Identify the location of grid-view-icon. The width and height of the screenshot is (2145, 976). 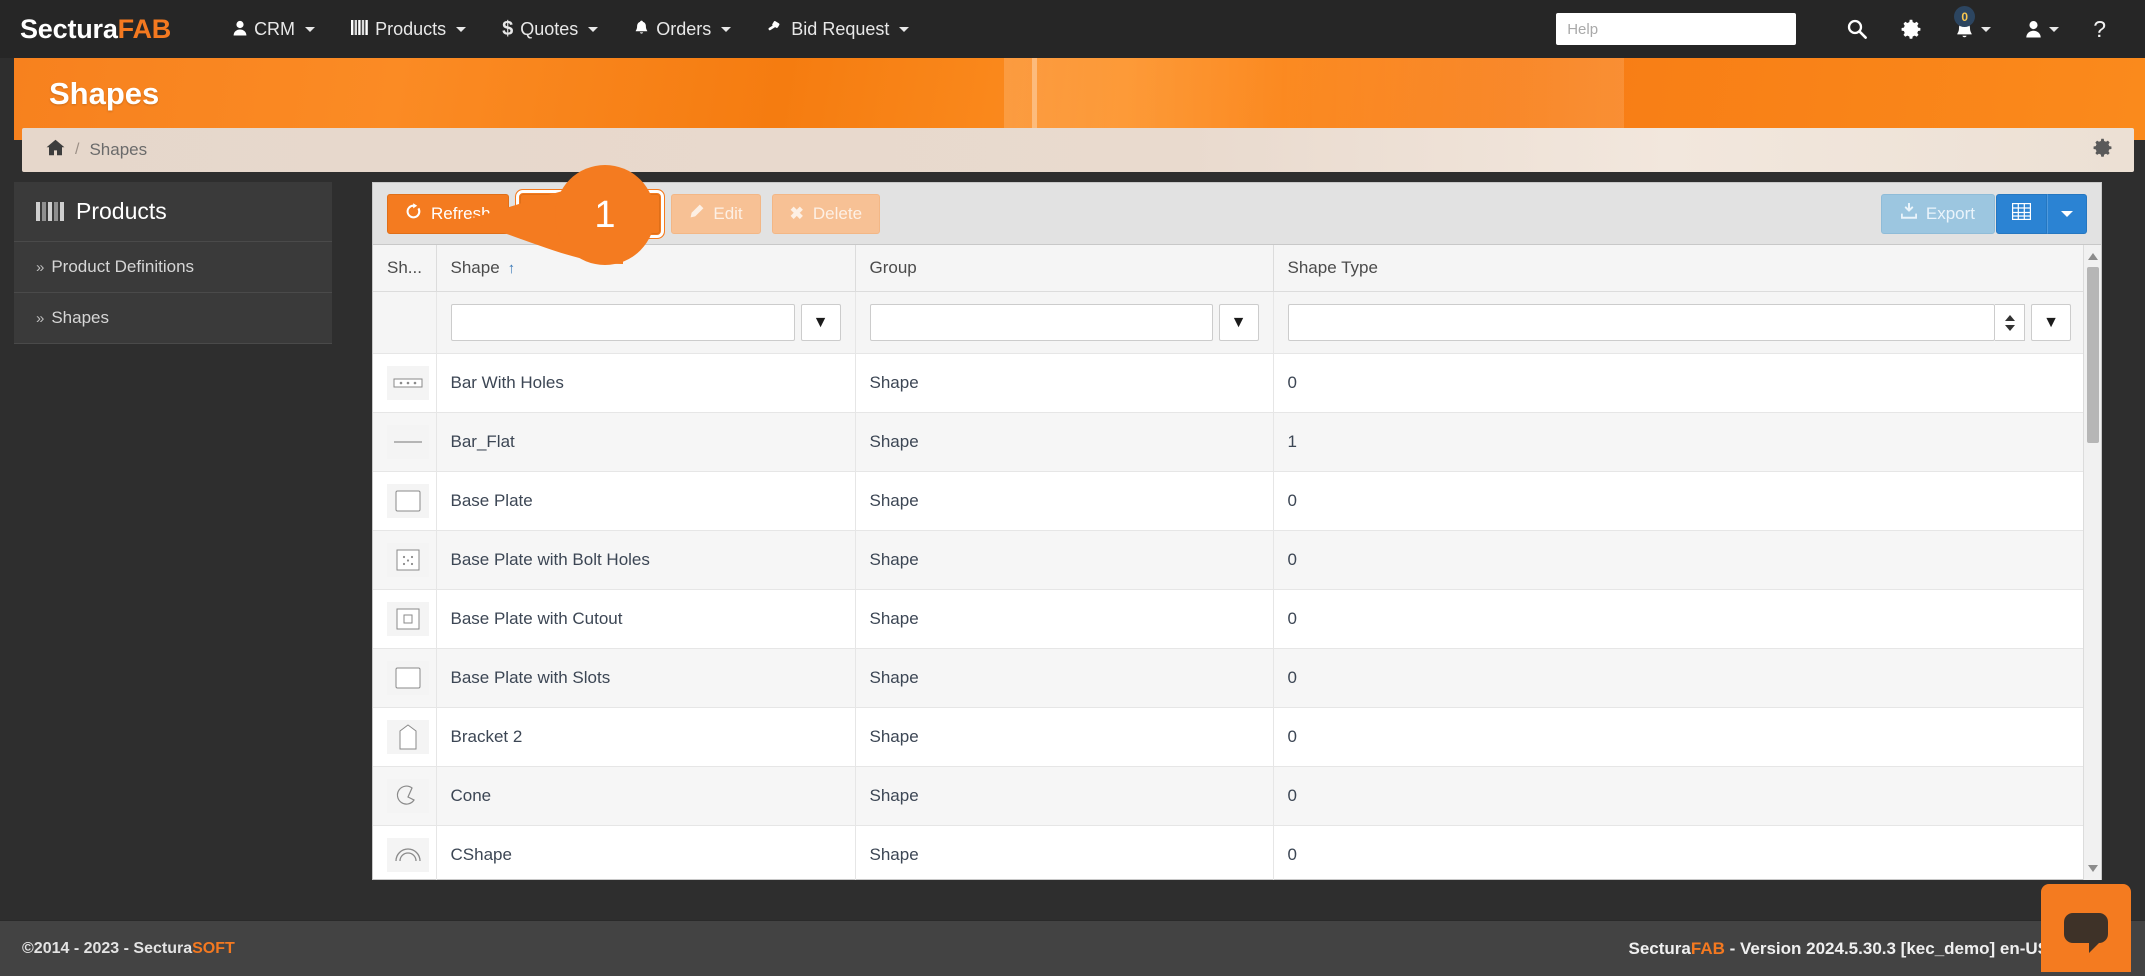
(2021, 213).